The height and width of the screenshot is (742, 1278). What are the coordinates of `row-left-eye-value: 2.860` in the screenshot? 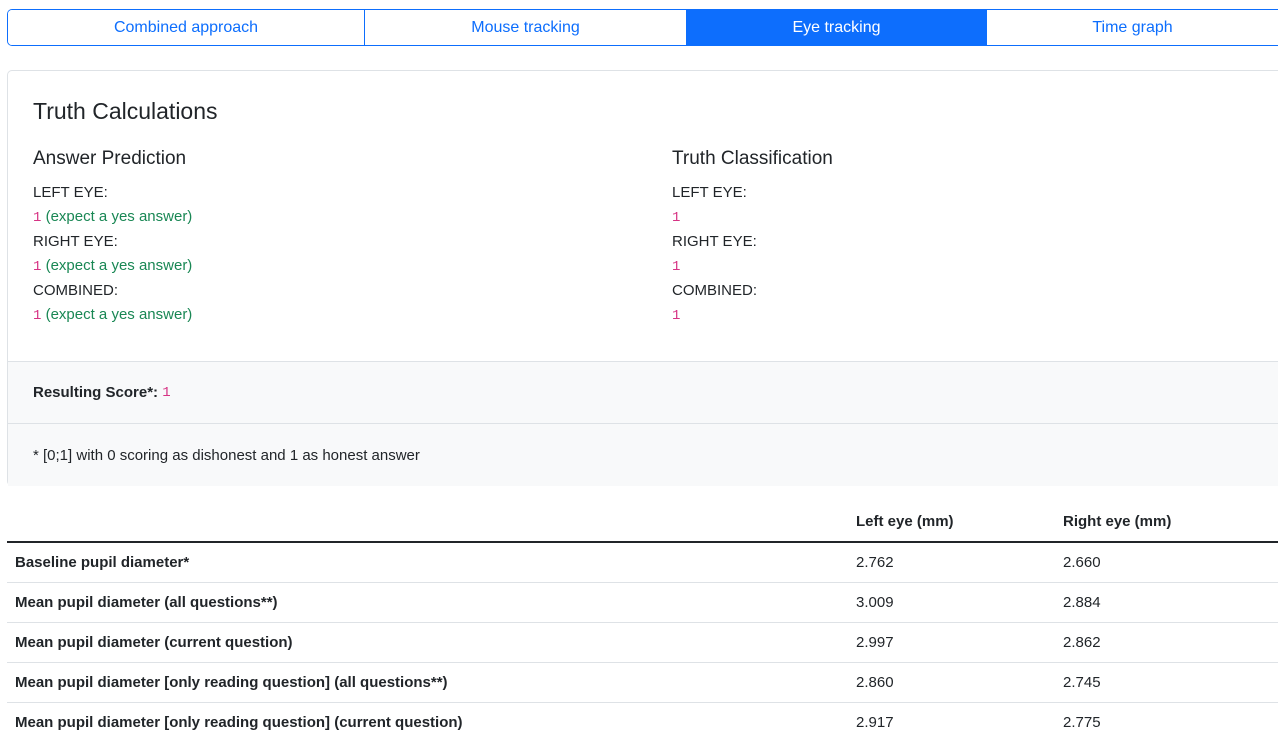 It's located at (875, 682).